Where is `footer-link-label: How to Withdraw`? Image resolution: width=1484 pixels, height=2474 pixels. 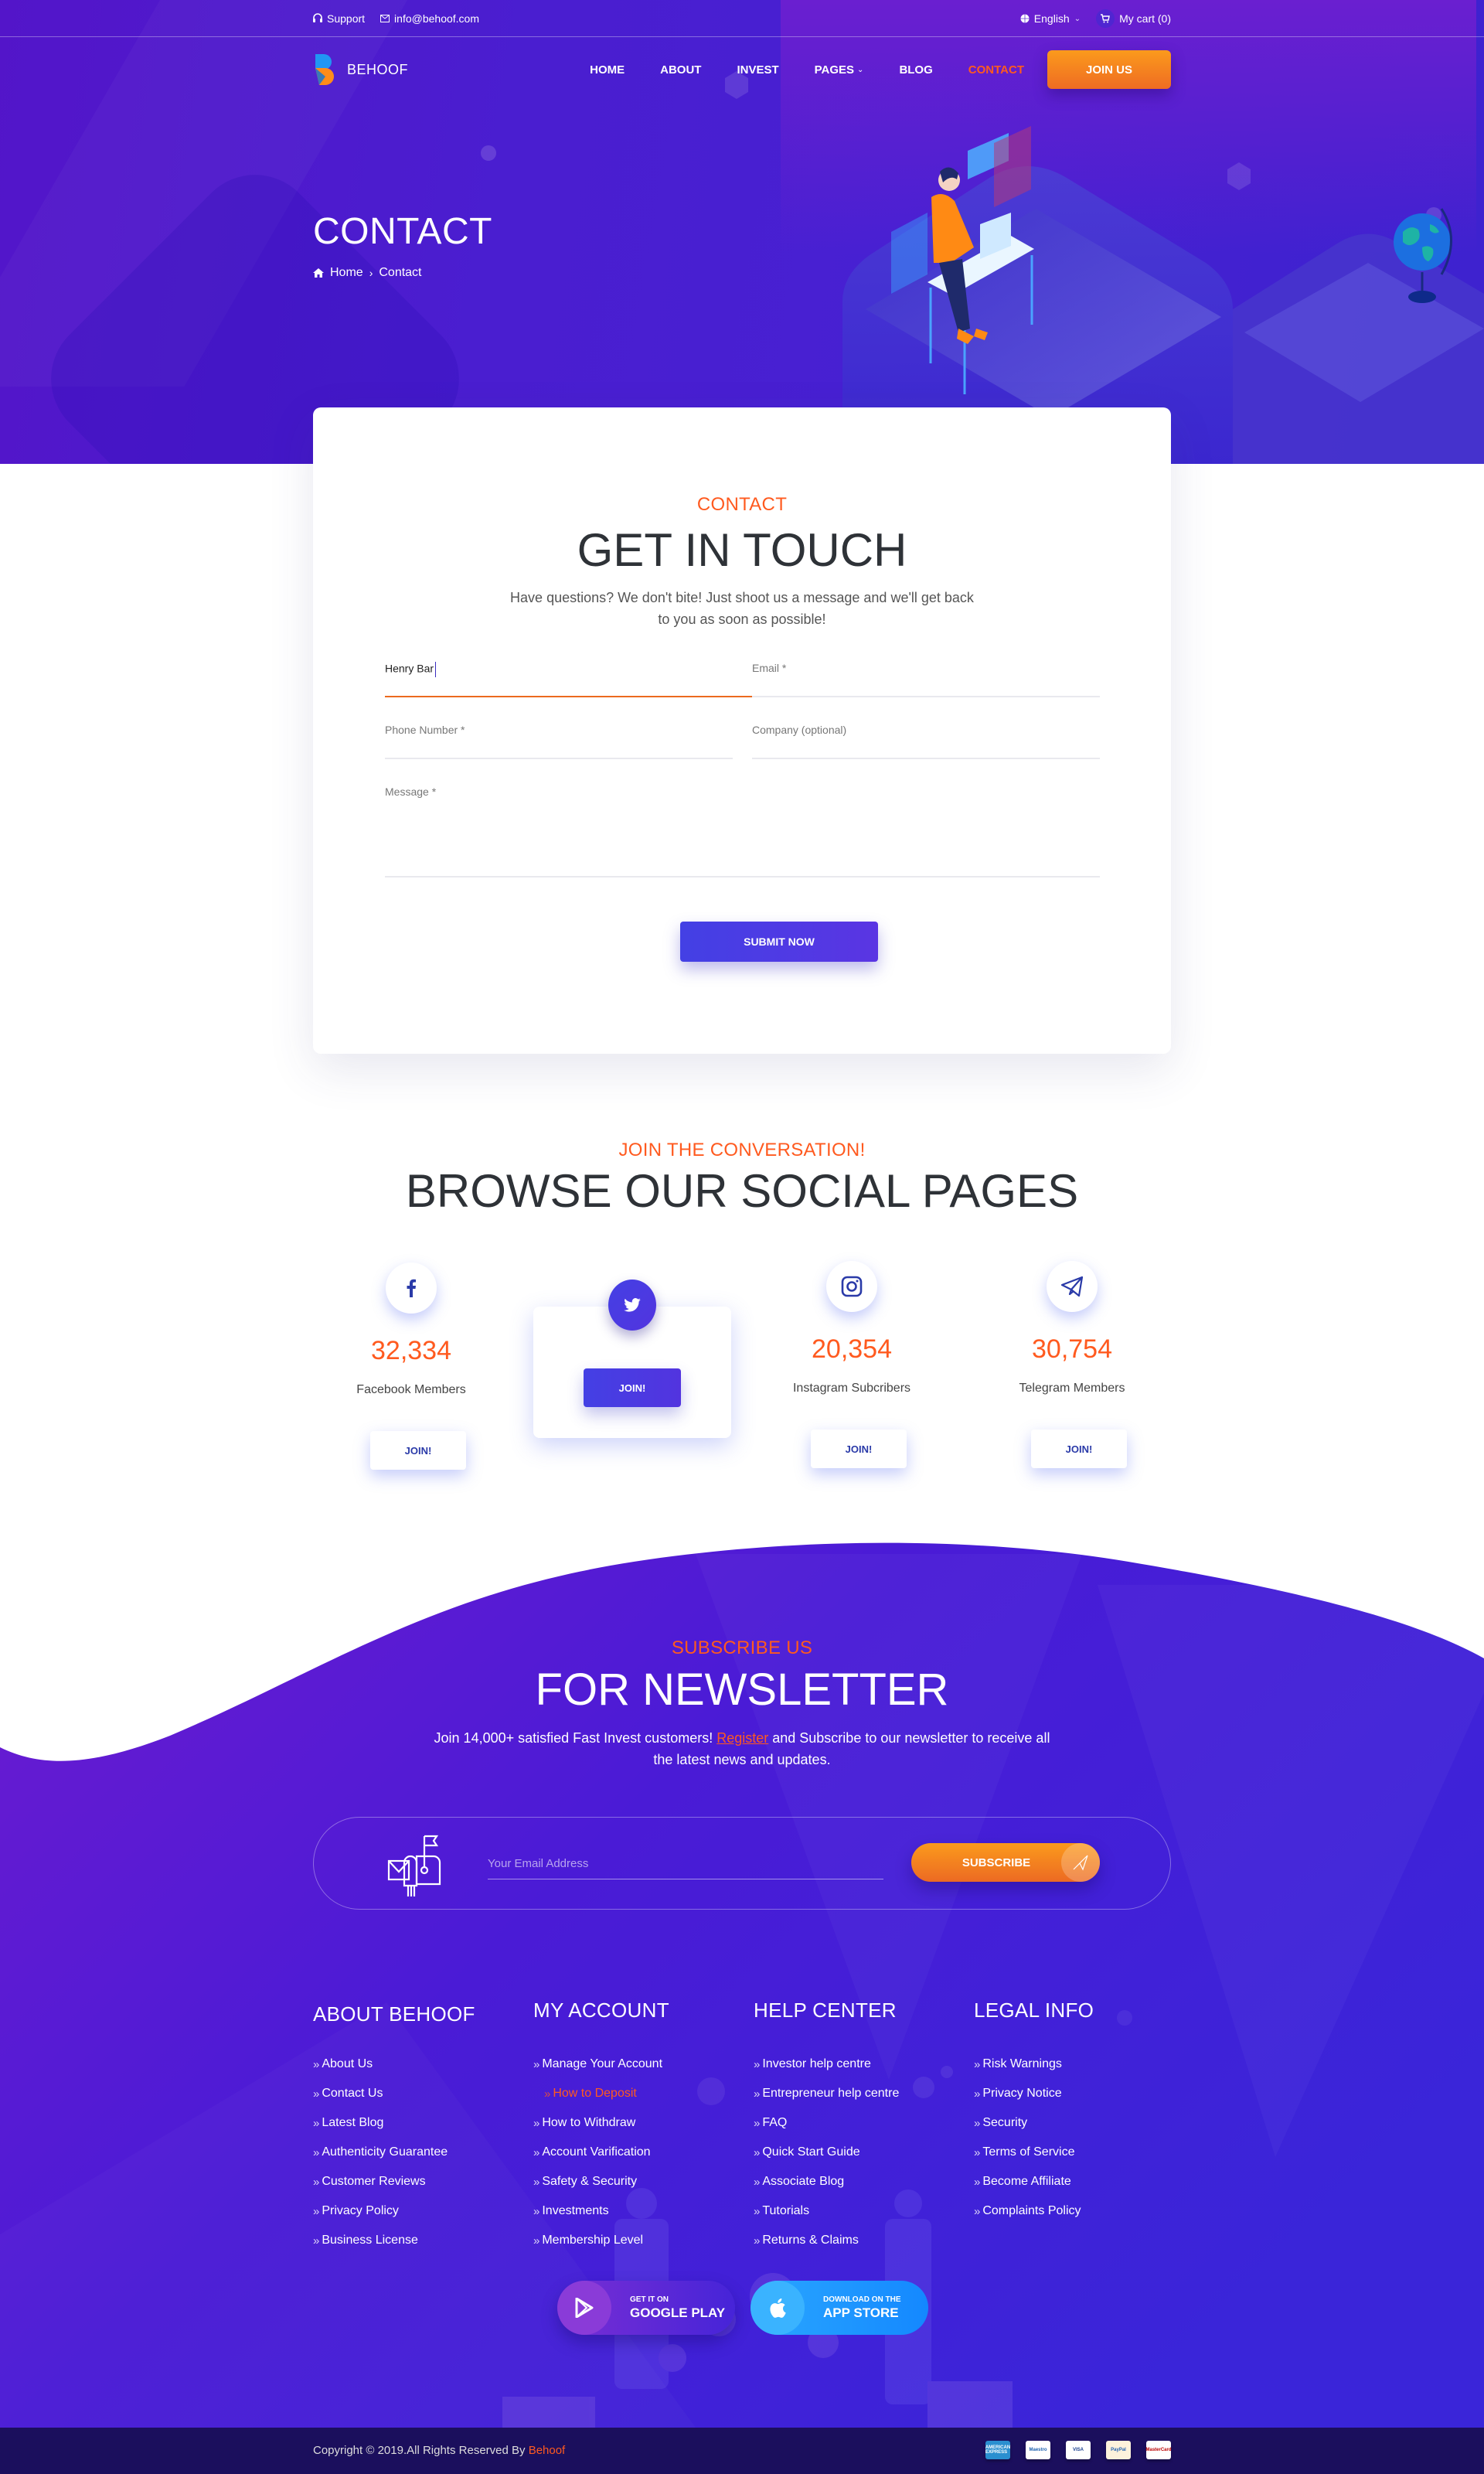 footer-link-label: How to Withdraw is located at coordinates (589, 2122).